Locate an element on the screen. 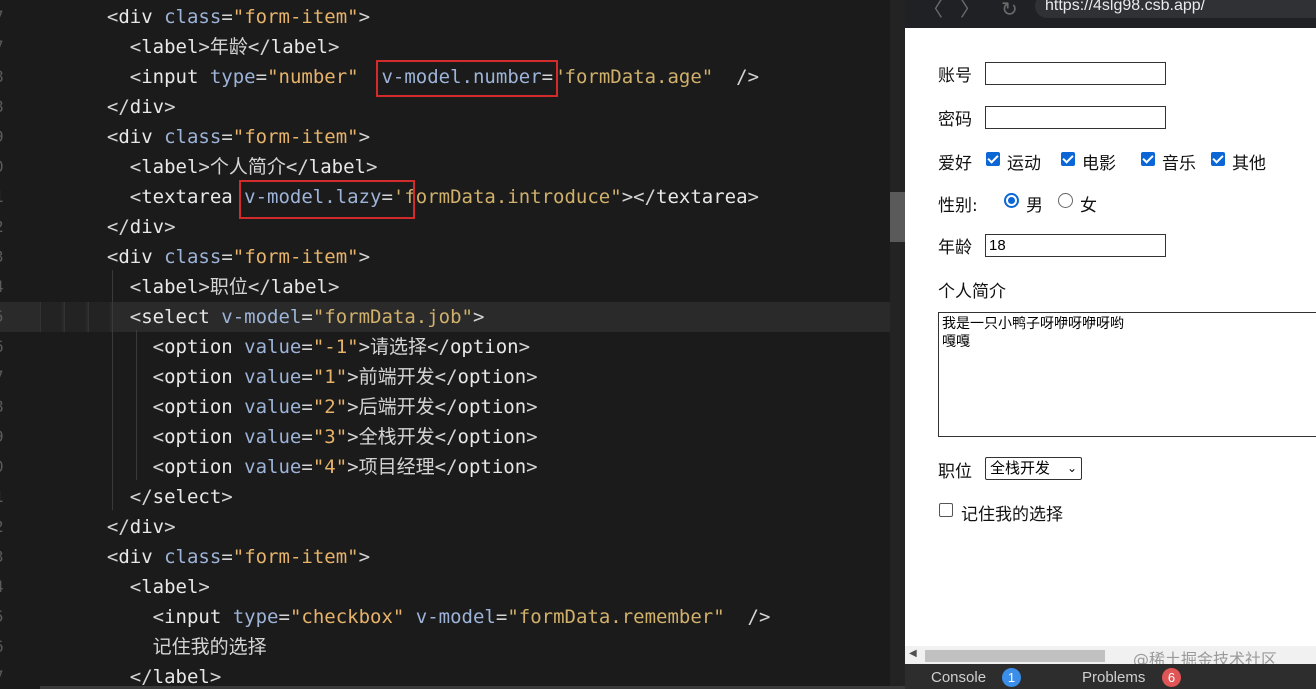 This screenshot has height=689, width=1316. line-number: 6 is located at coordinates (4, 647).